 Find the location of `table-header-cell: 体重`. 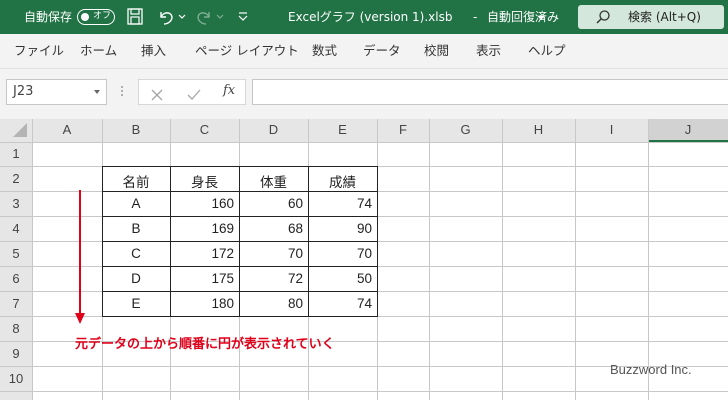

table-header-cell: 体重 is located at coordinates (273, 181).